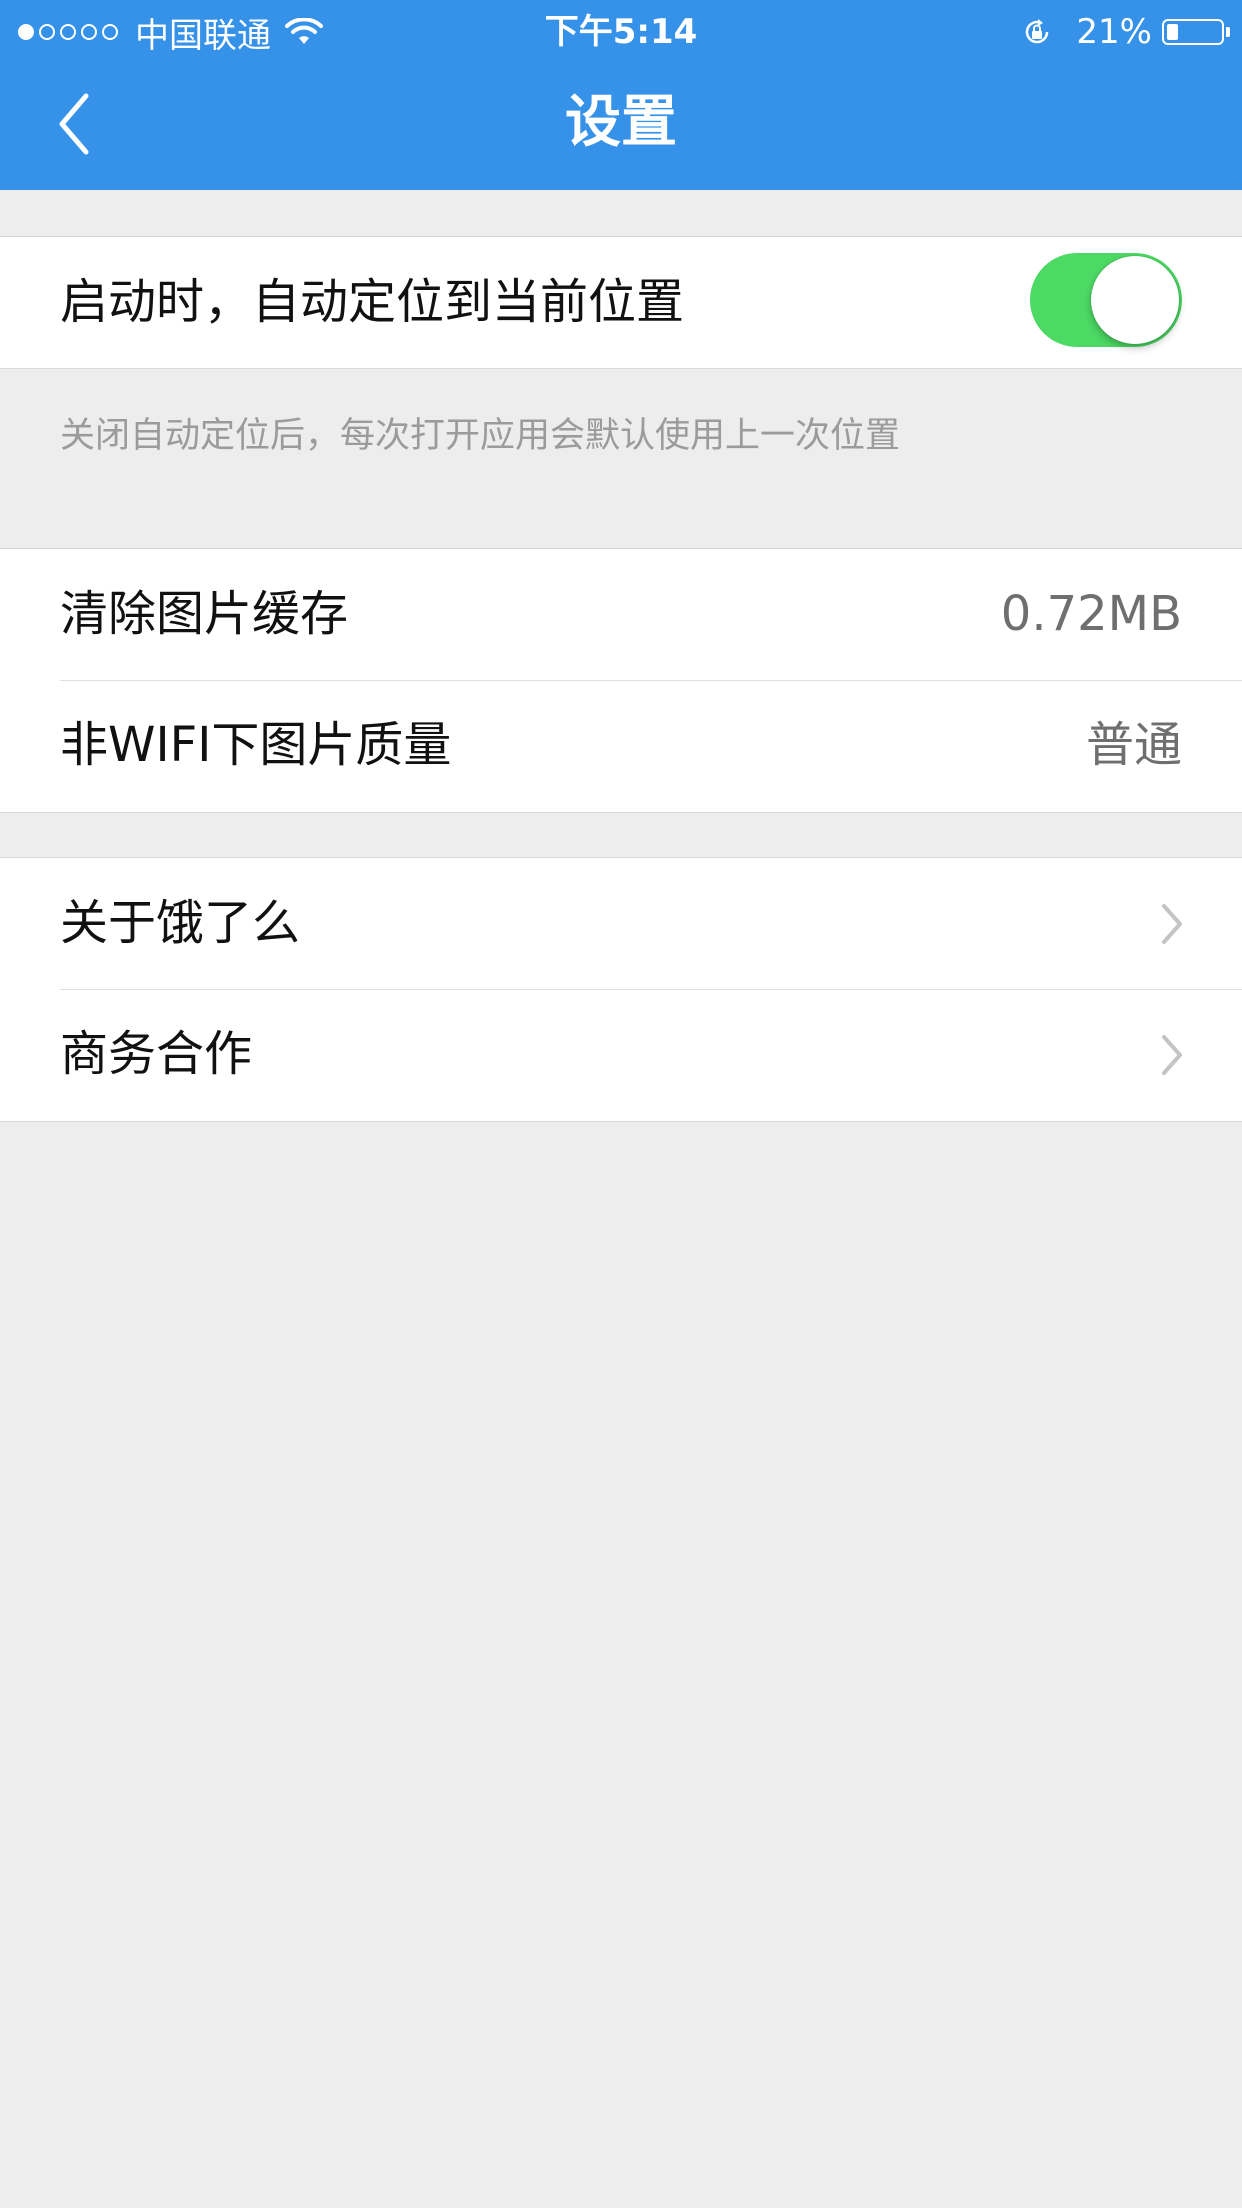  I want to click on auto-locate-hint: 关闭自动定位后，每次打开应用会默认使用上一次位置, so click(480, 436).